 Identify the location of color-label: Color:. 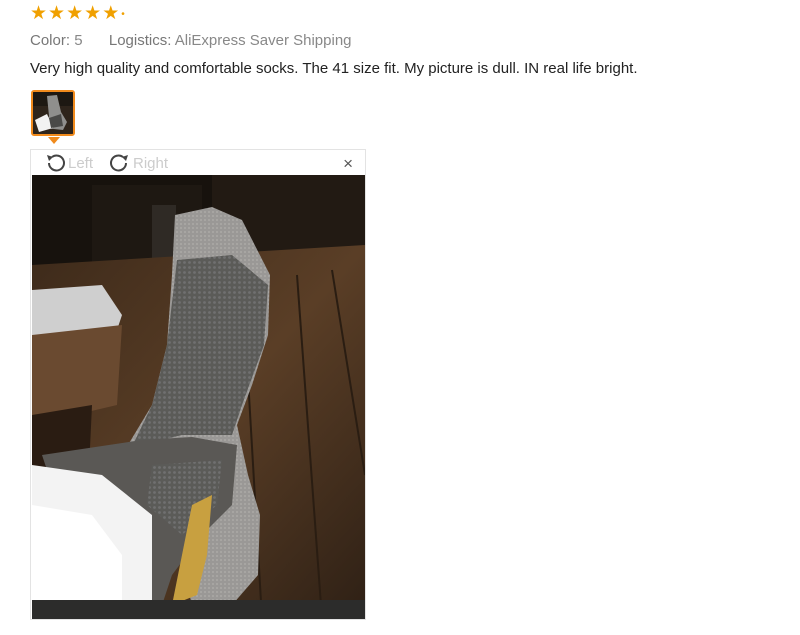
(50, 40).